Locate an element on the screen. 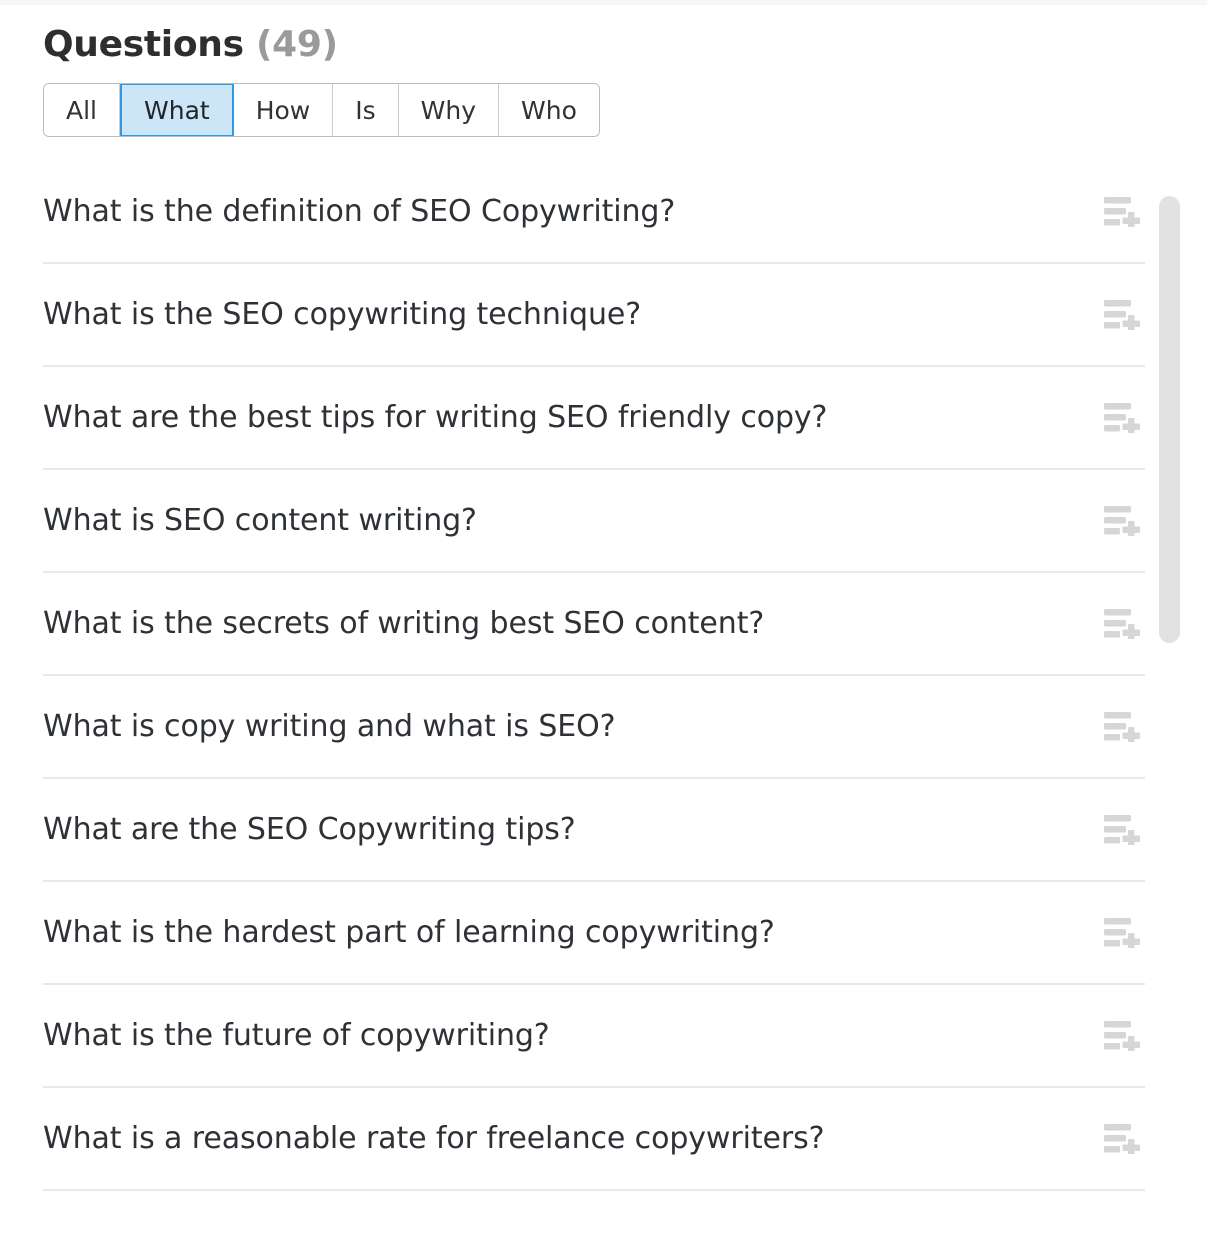  list-item: What is the future of copywriting? is located at coordinates (594, 1036).